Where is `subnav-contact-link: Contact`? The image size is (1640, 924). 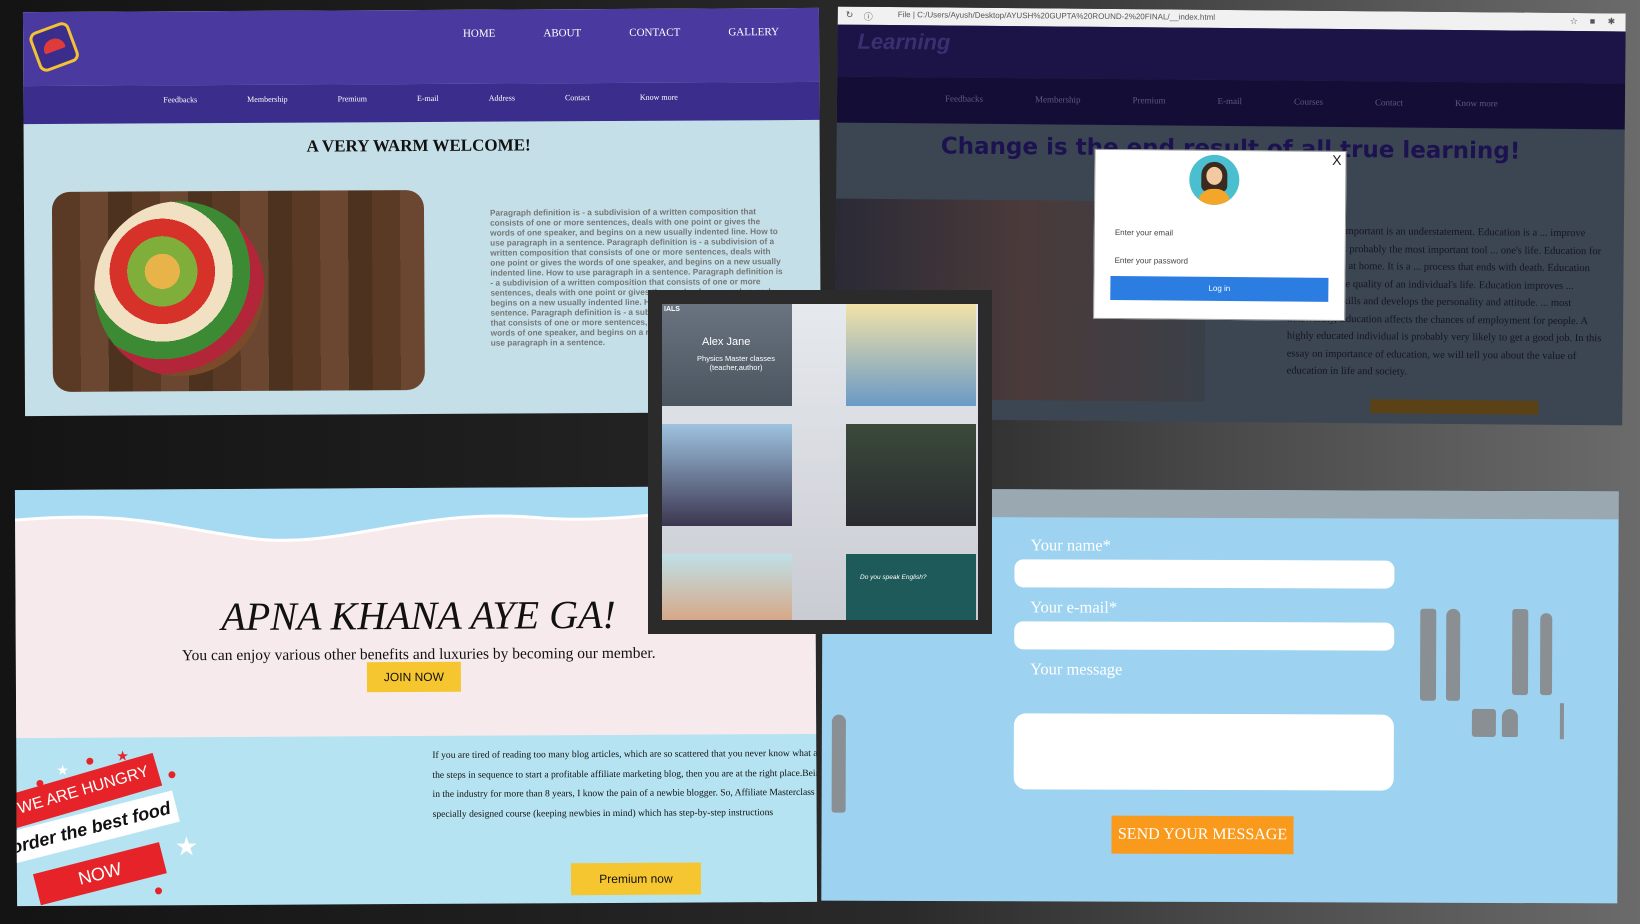
subnav-contact-link: Contact is located at coordinates (577, 97).